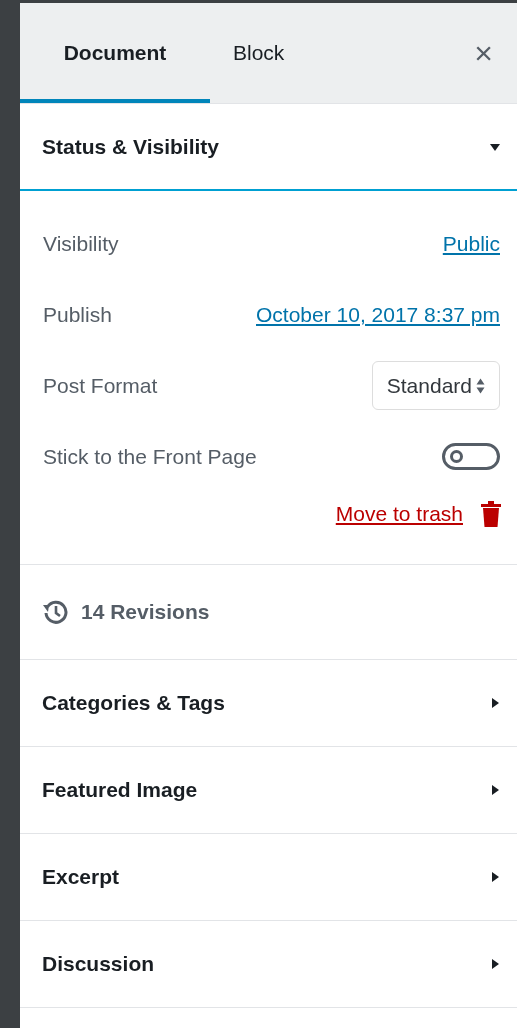 The width and height of the screenshot is (517, 1028). What do you see at coordinates (81, 243) in the screenshot?
I see `field-label: Visibility` at bounding box center [81, 243].